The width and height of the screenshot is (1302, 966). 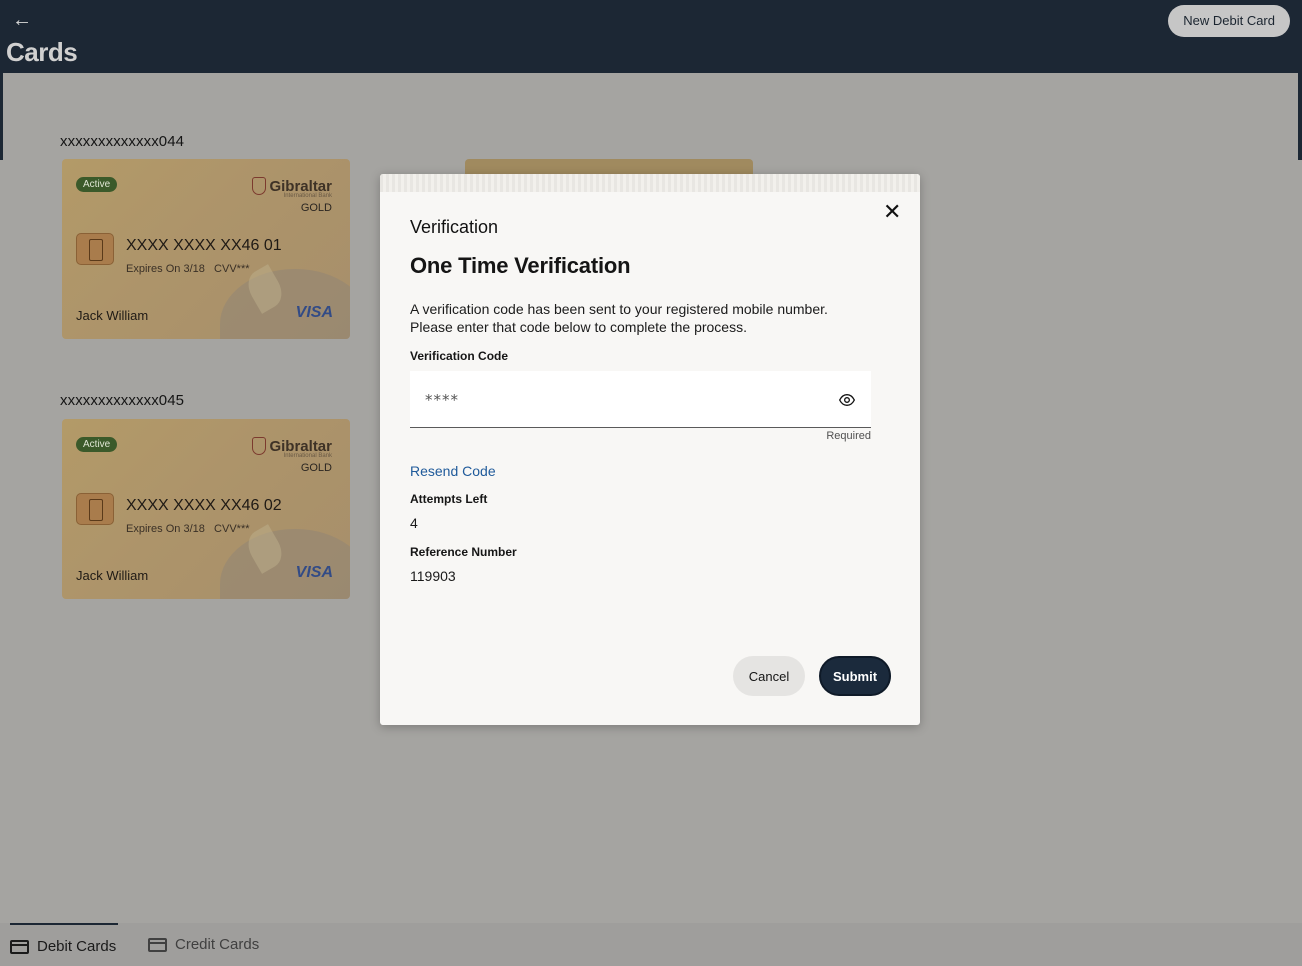 What do you see at coordinates (1229, 21) in the screenshot?
I see `new-debit-card-button: New Debit Card` at bounding box center [1229, 21].